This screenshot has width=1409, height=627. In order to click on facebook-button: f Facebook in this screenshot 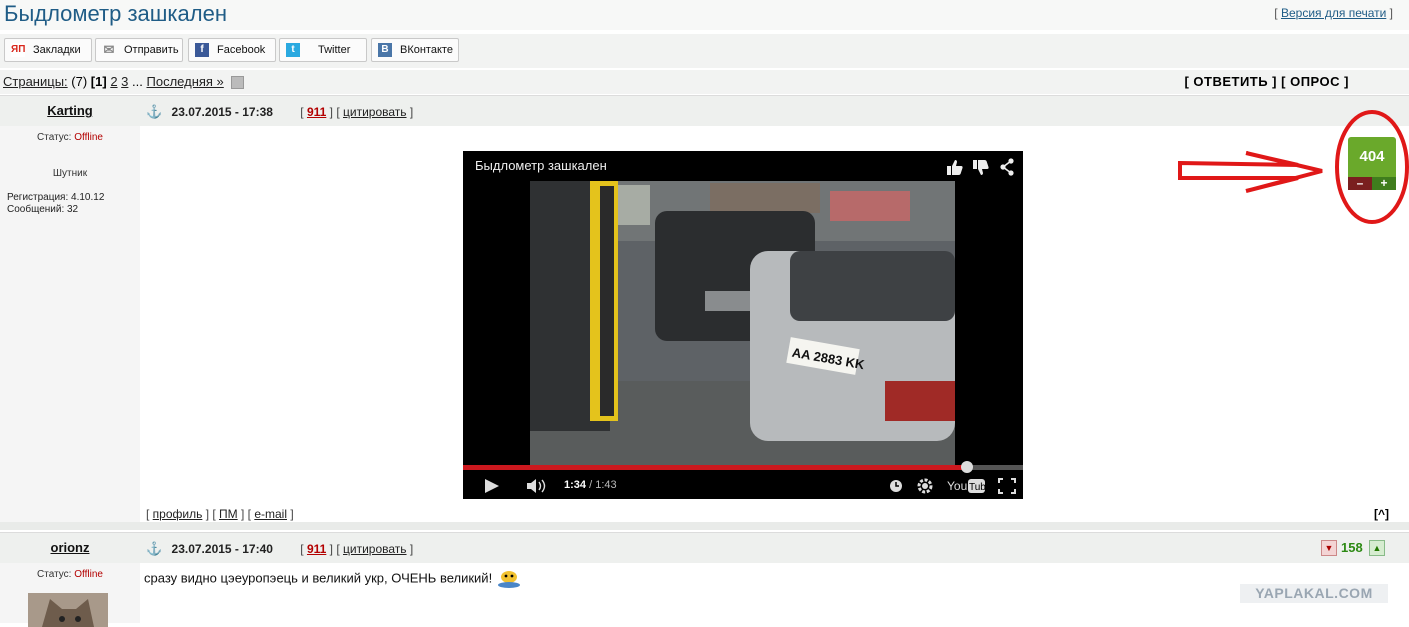, I will do `click(232, 50)`.